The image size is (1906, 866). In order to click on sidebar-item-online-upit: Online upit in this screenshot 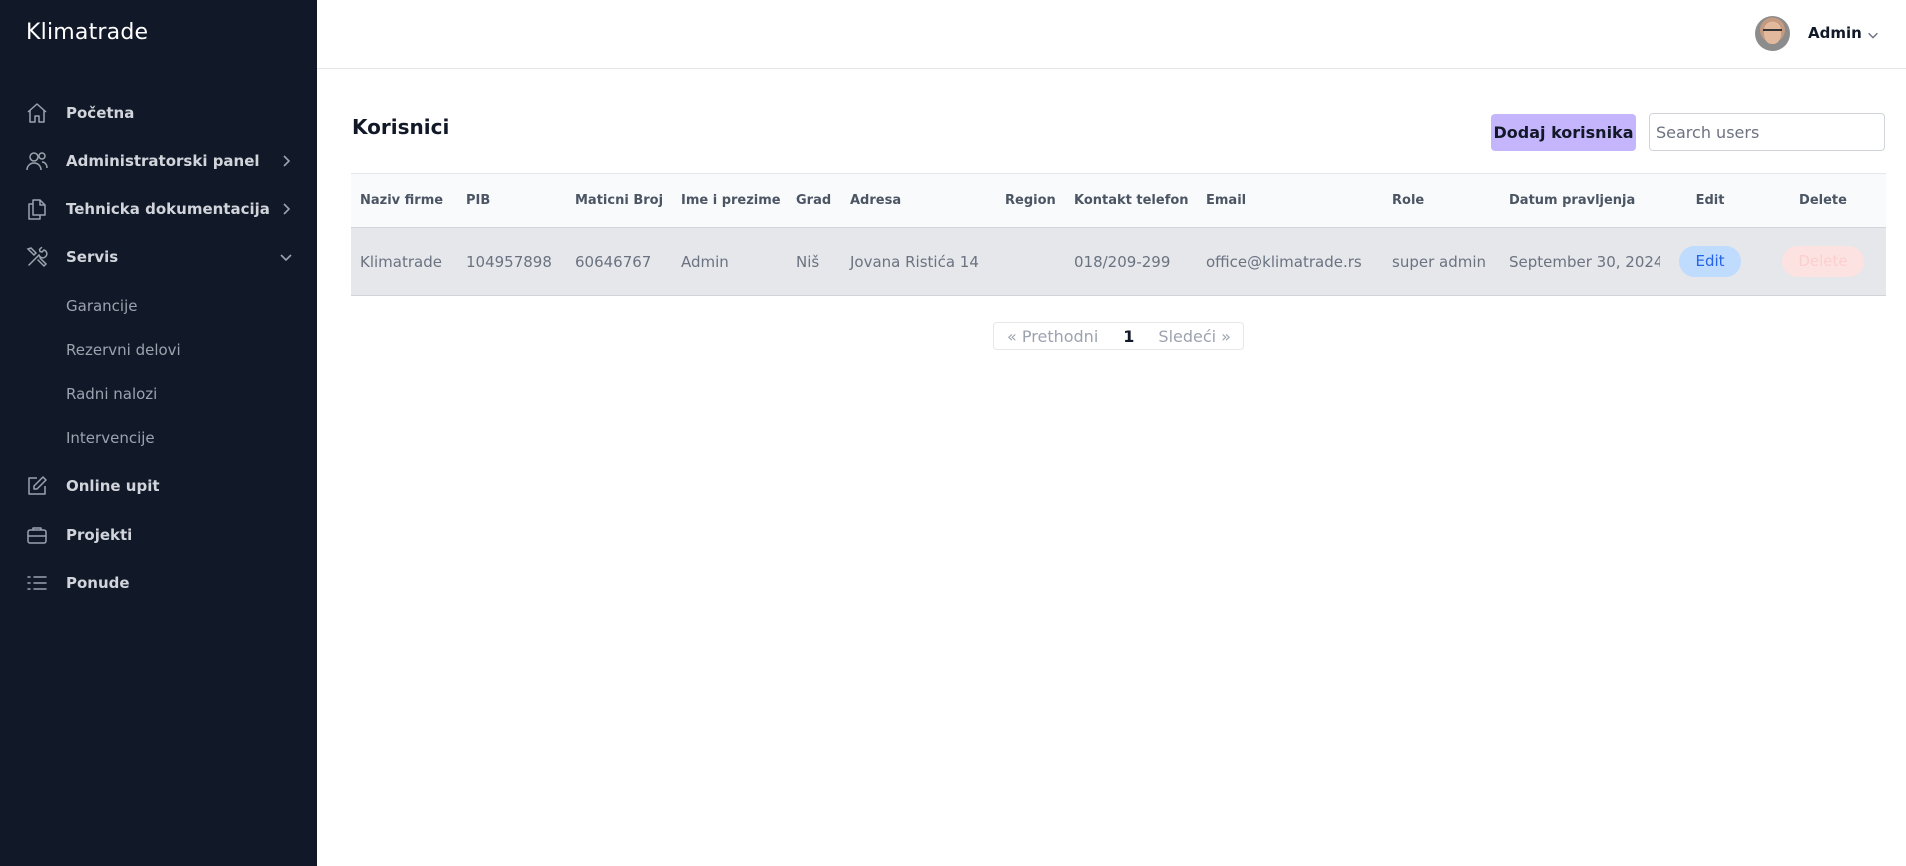, I will do `click(159, 486)`.